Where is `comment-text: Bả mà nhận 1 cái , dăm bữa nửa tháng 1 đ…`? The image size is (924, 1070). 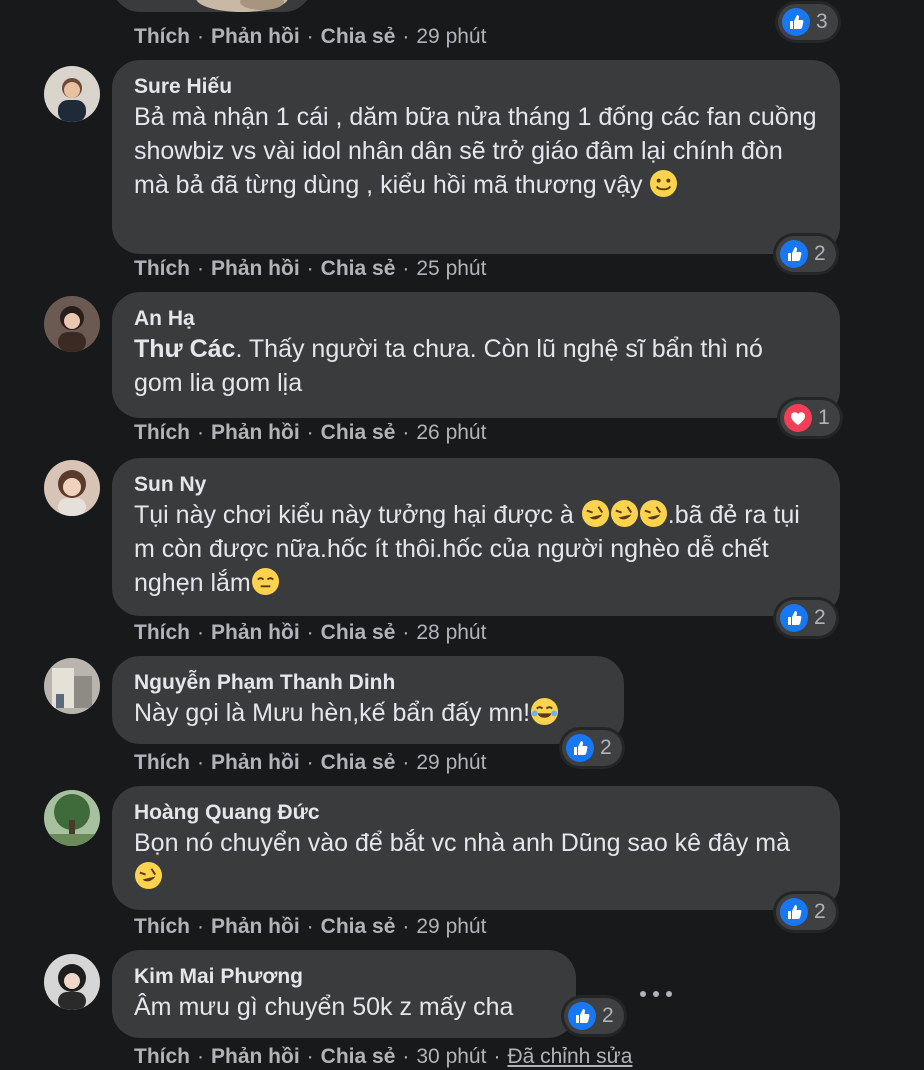 comment-text: Bả mà nhận 1 cái , dăm bữa nửa tháng 1 đ… is located at coordinates (475, 151).